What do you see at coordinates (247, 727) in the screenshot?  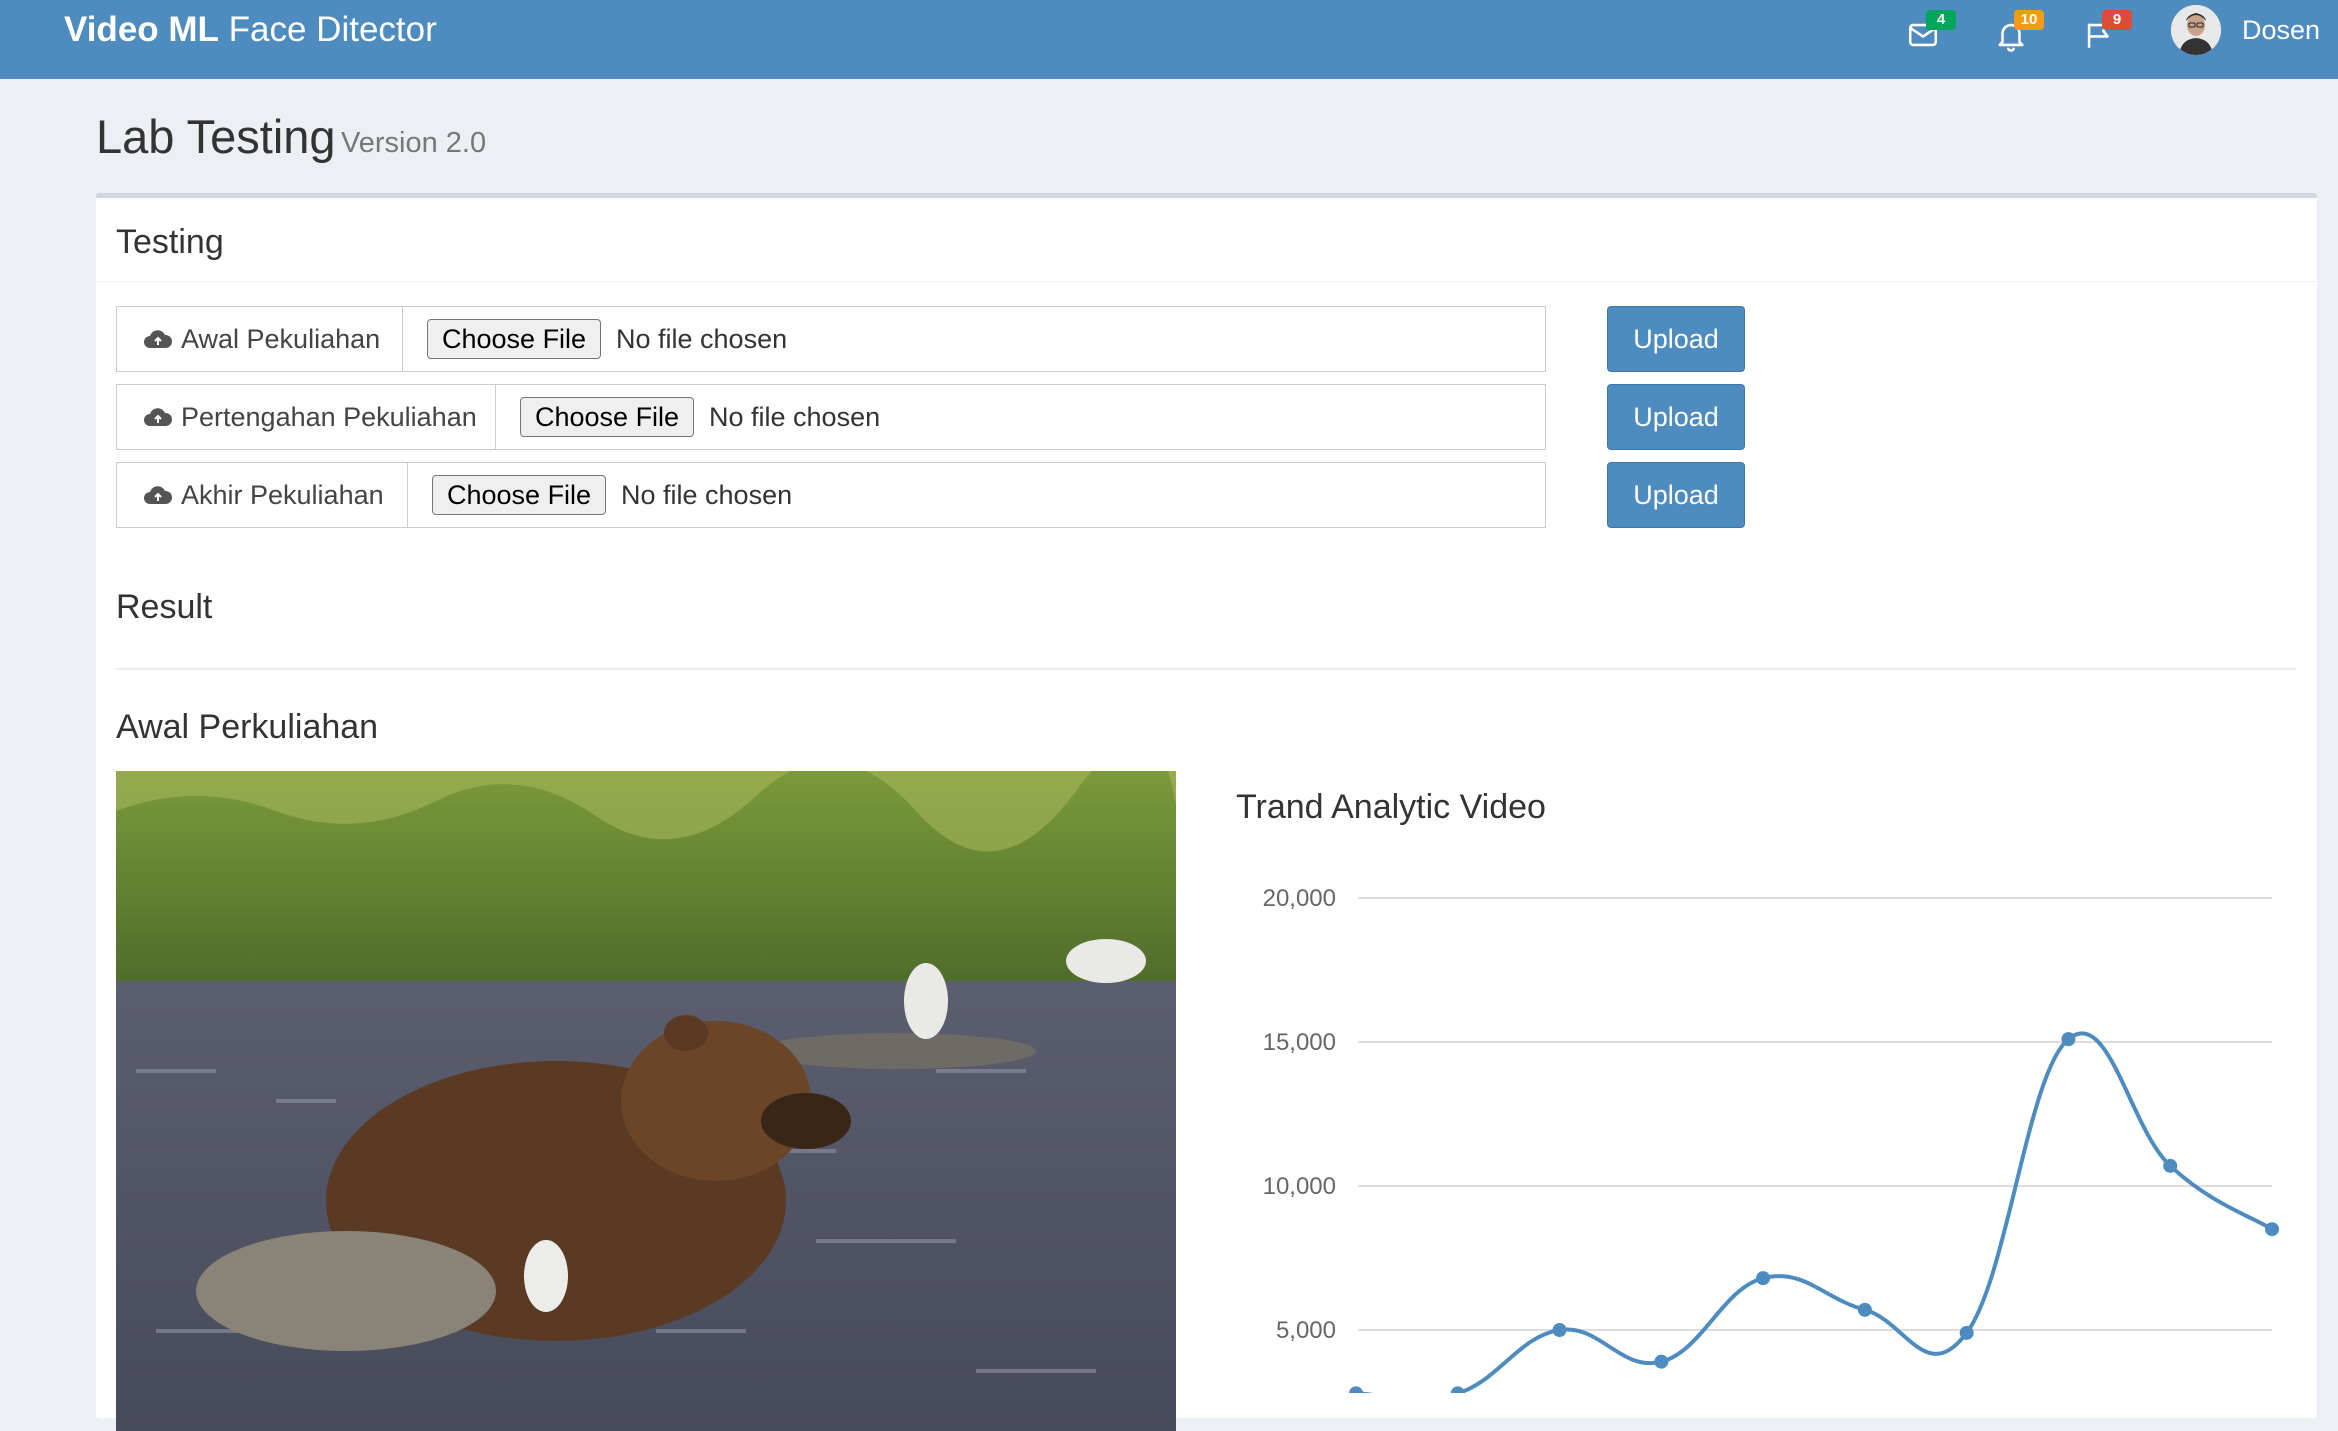 I see `section-title: Awal Perkuliahan` at bounding box center [247, 727].